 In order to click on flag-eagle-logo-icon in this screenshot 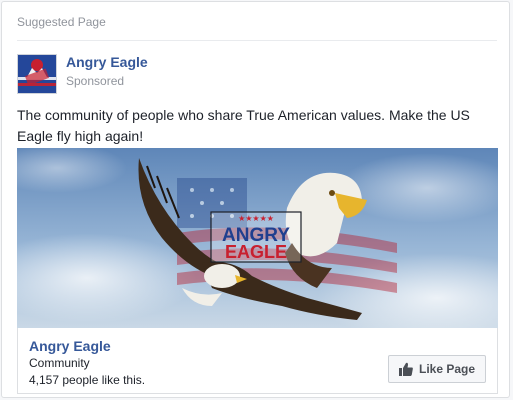, I will do `click(37, 74)`.